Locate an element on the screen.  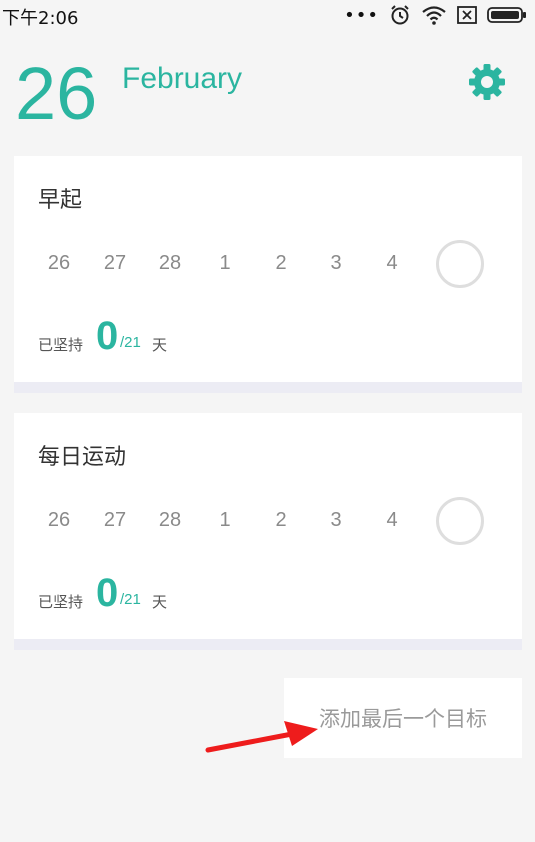
status-icons: ••• is located at coordinates (435, 15).